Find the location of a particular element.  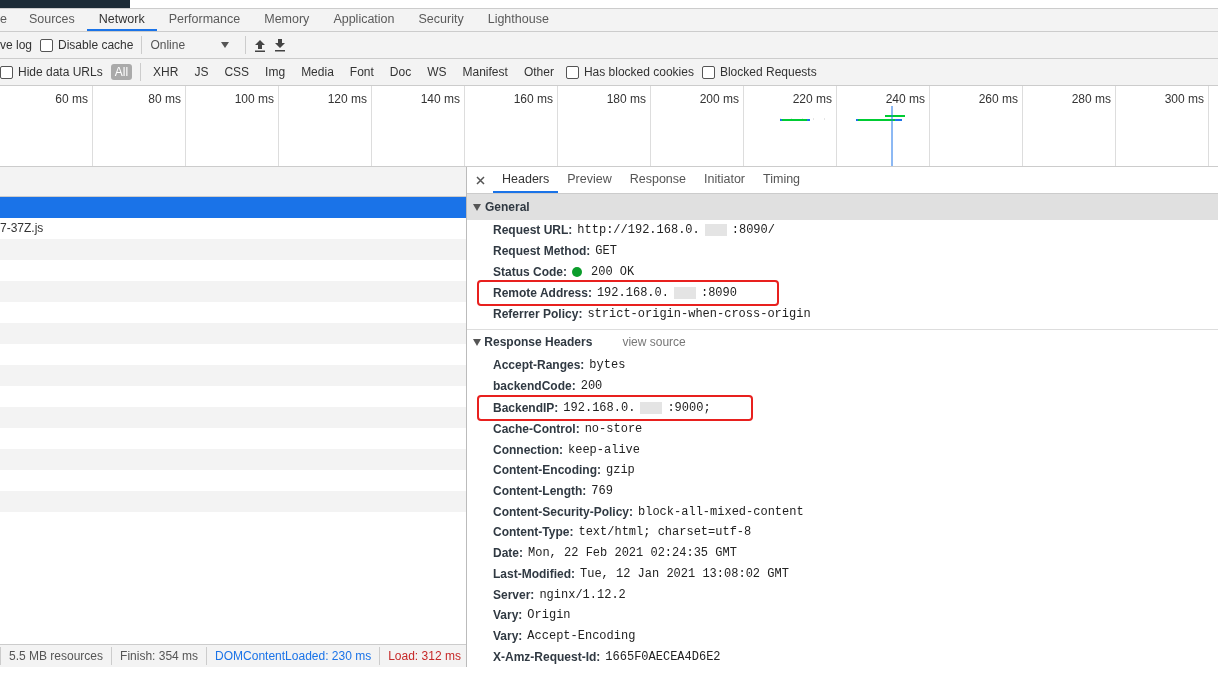

header-name: Connection: is located at coordinates (528, 449).